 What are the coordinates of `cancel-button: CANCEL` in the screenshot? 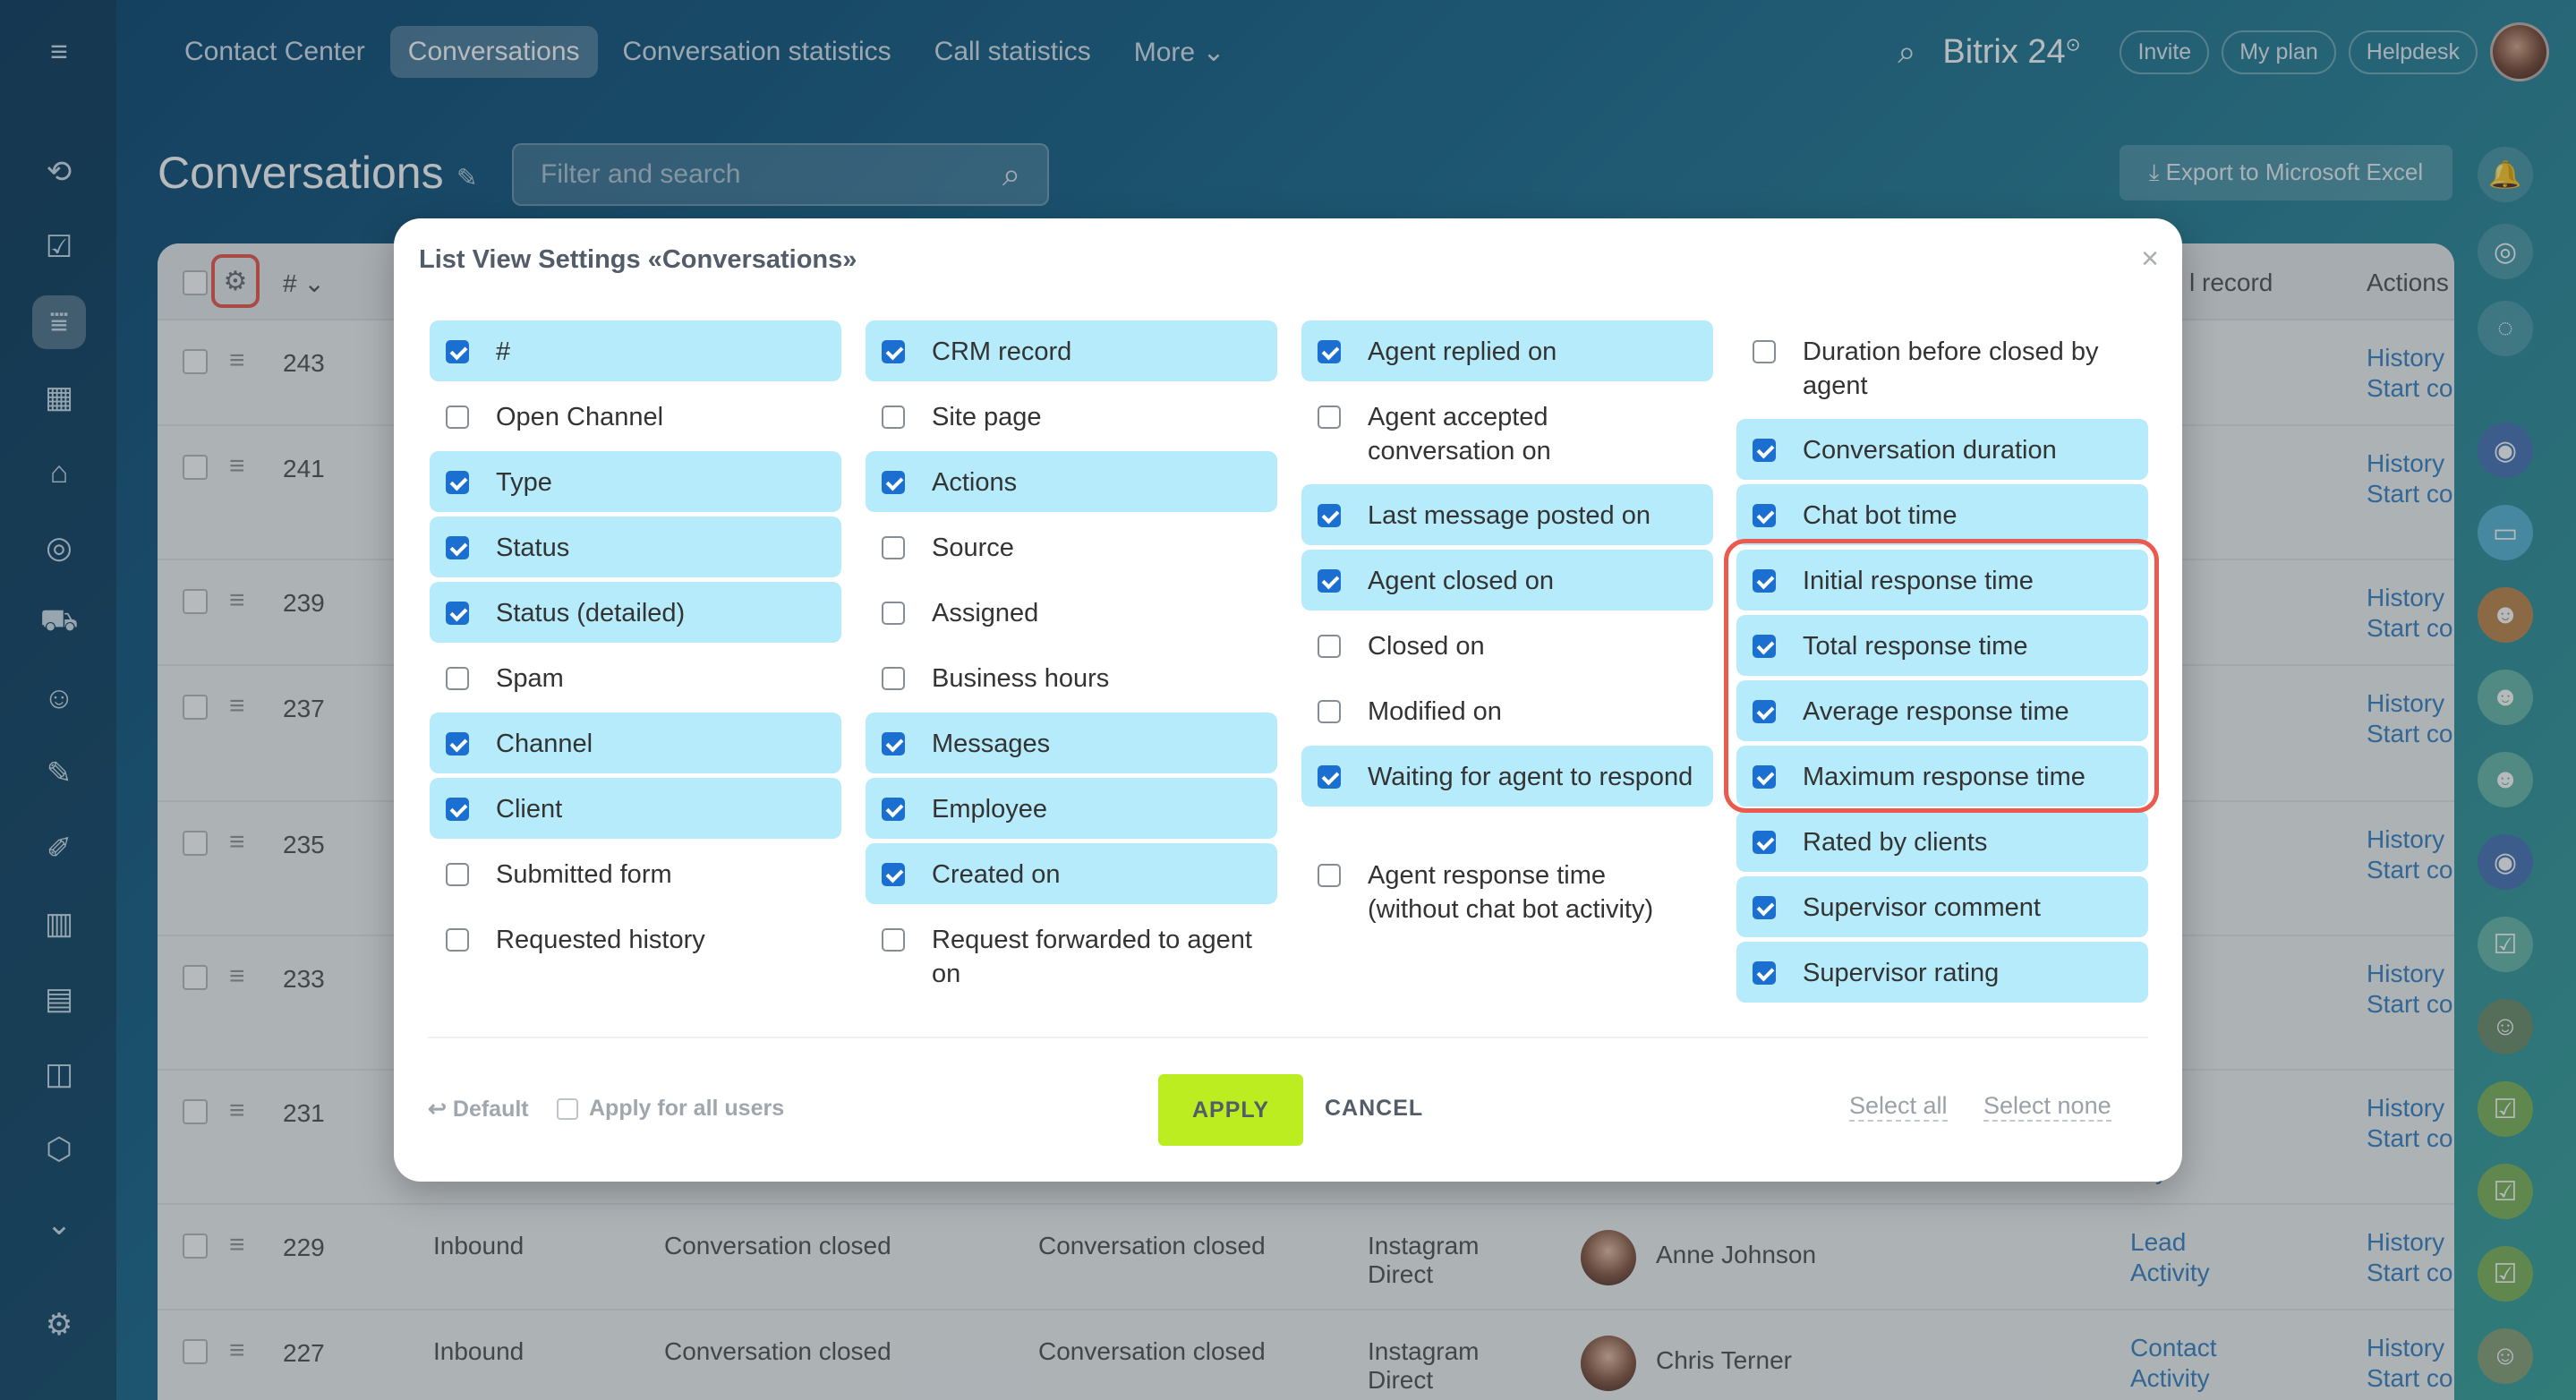 It's located at (1374, 1109).